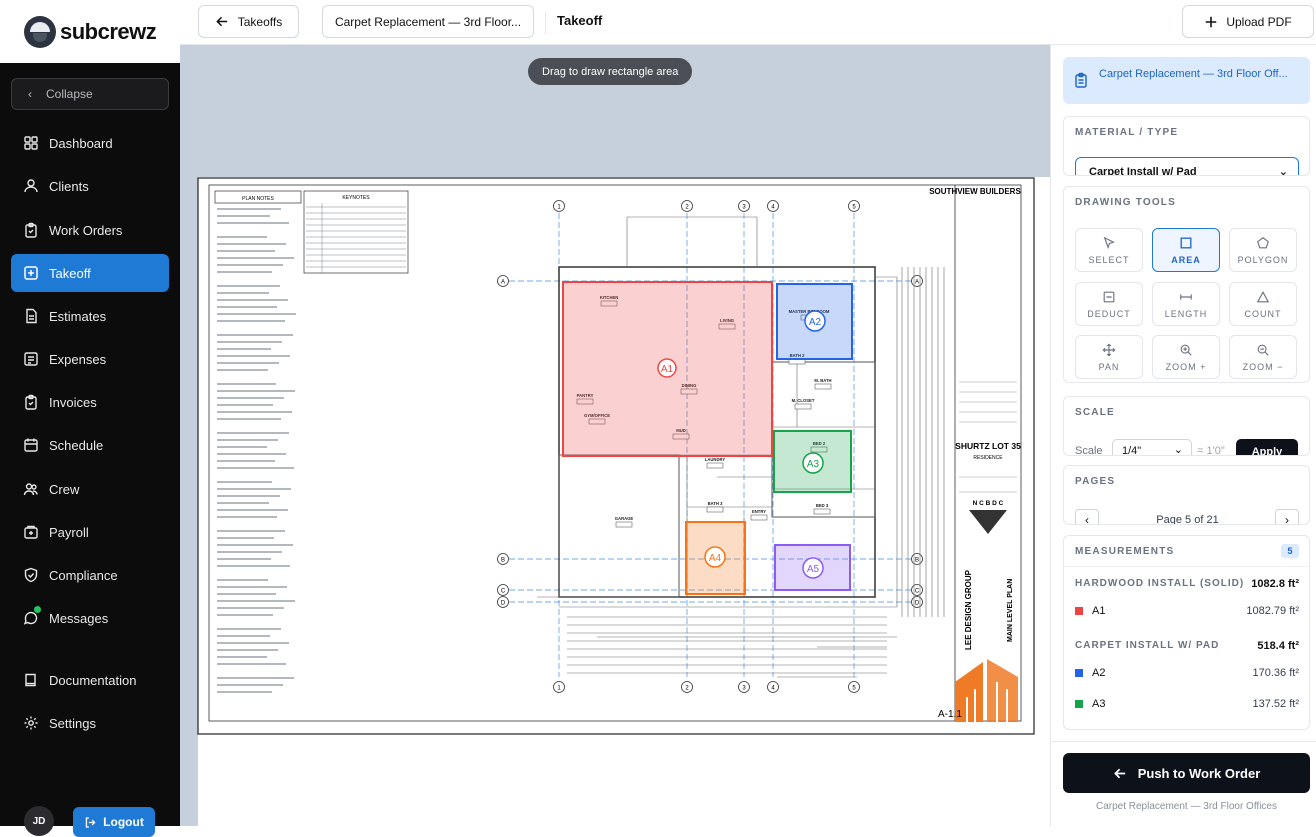 Image resolution: width=1316 pixels, height=837 pixels. Describe the element at coordinates (759, 511) in the screenshot. I see `svg-text: ENTRY` at that location.